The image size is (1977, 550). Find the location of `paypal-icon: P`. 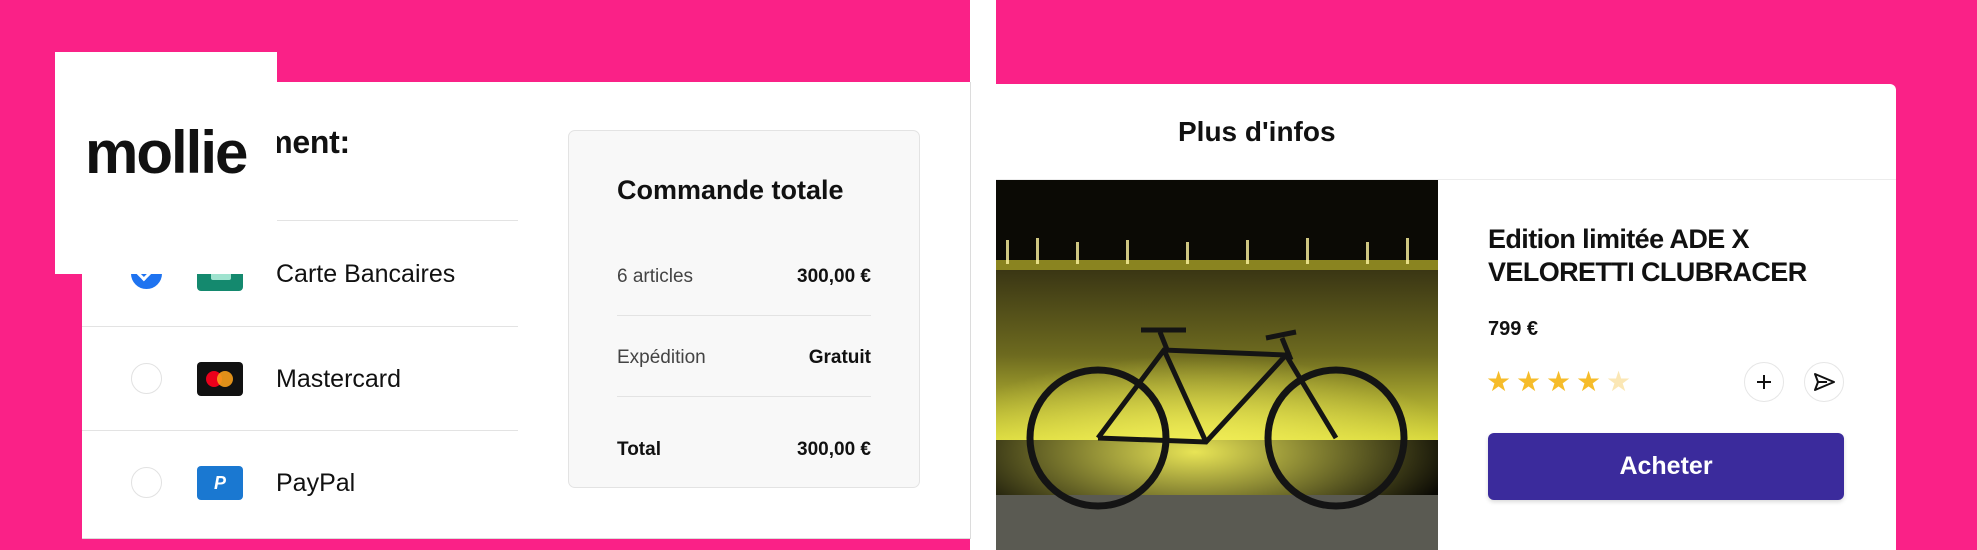

paypal-icon: P is located at coordinates (220, 483).